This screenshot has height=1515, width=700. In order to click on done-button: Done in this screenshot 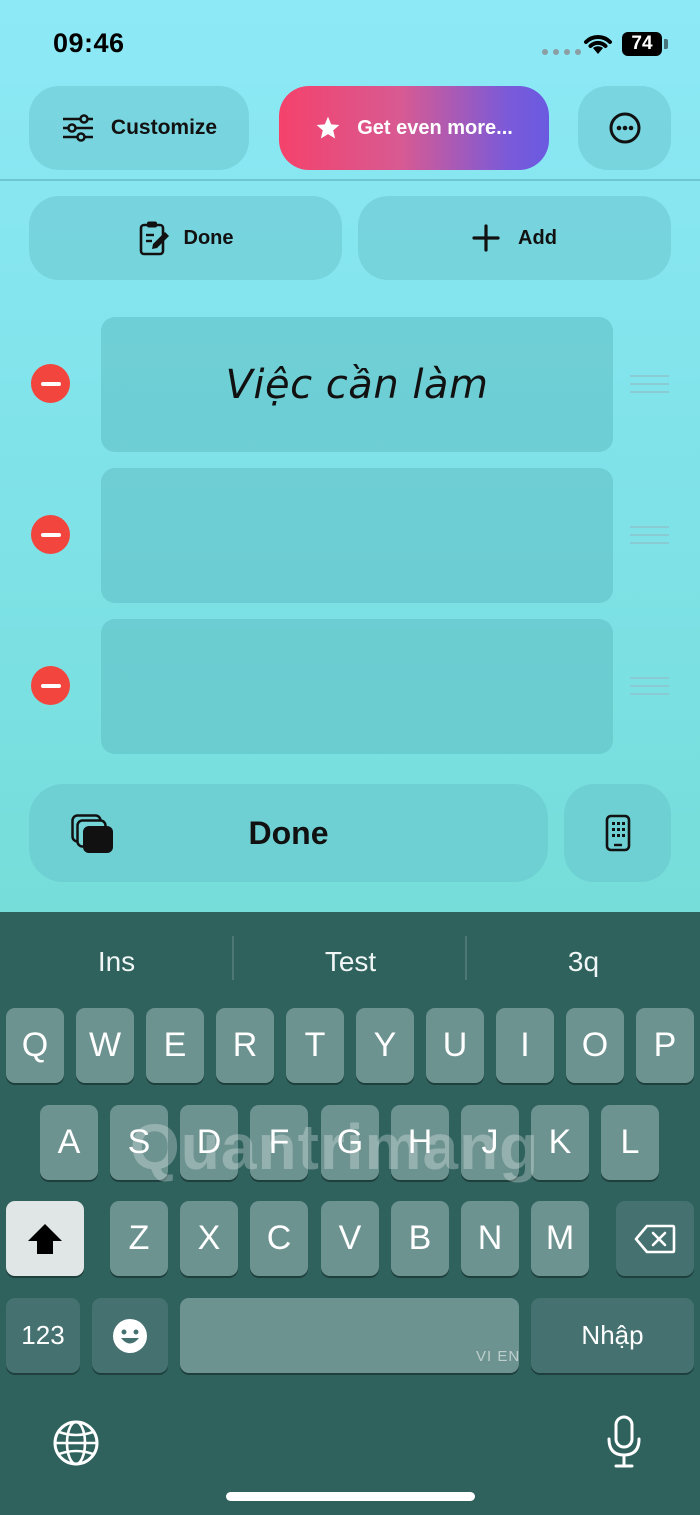, I will do `click(288, 833)`.